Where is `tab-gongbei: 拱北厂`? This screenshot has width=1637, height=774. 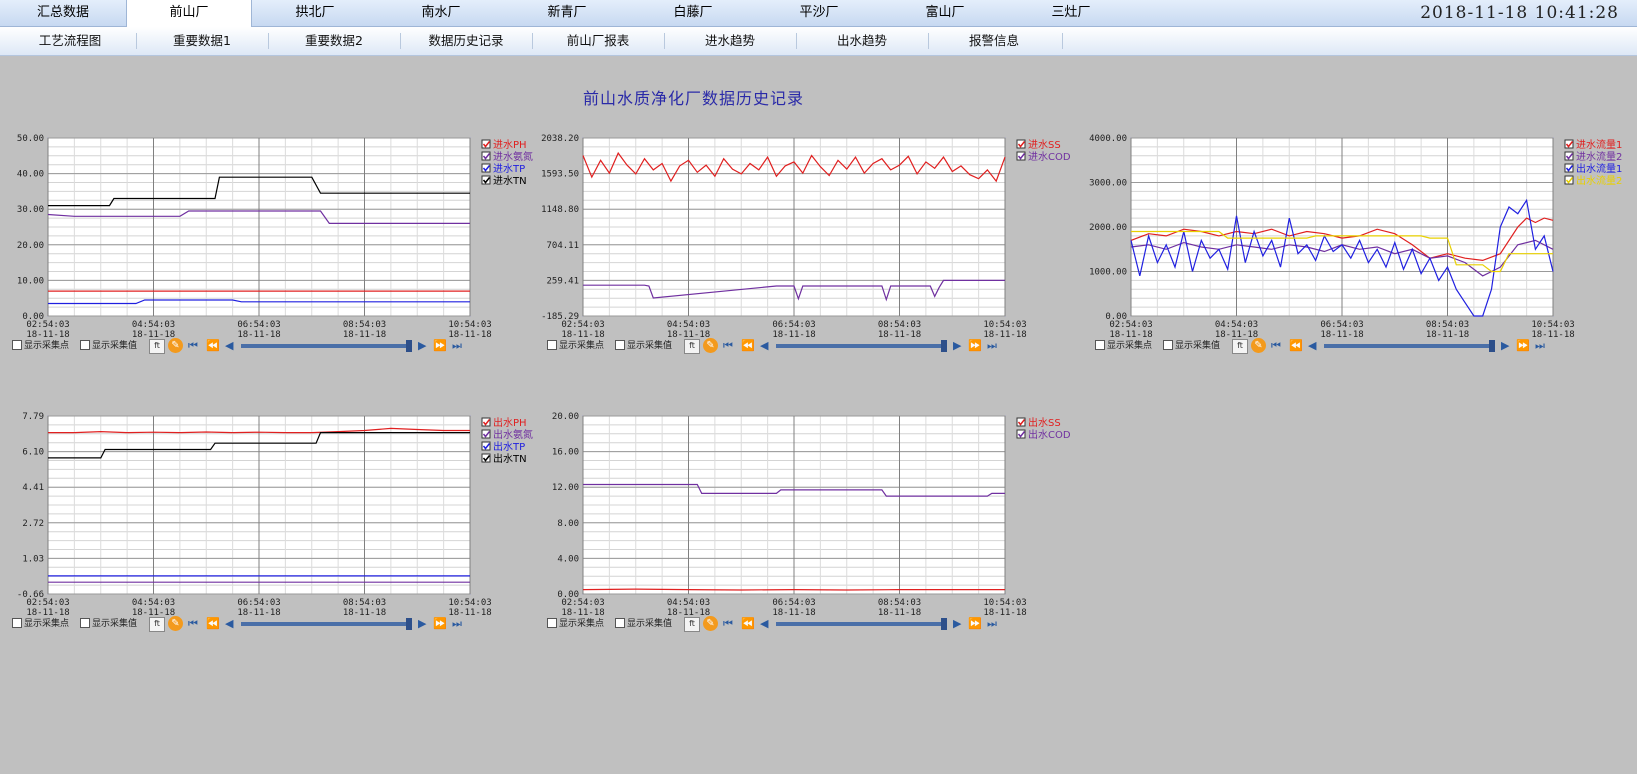
tab-gongbei: 拱北厂 is located at coordinates (315, 13).